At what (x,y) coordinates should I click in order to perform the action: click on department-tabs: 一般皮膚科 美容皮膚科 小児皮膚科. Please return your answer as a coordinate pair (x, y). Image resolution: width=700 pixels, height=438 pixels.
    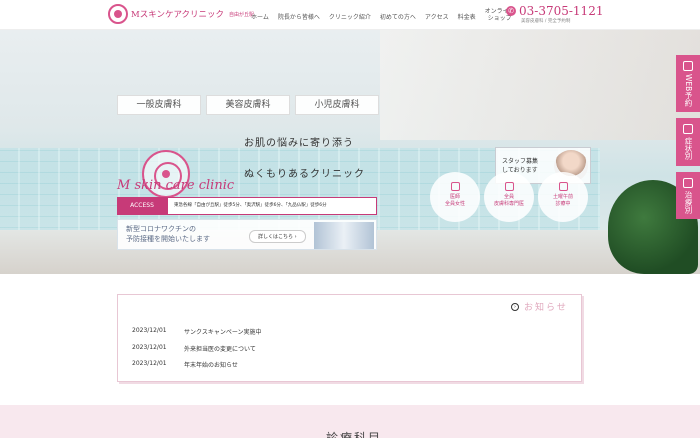
    Looking at the image, I should click on (248, 105).